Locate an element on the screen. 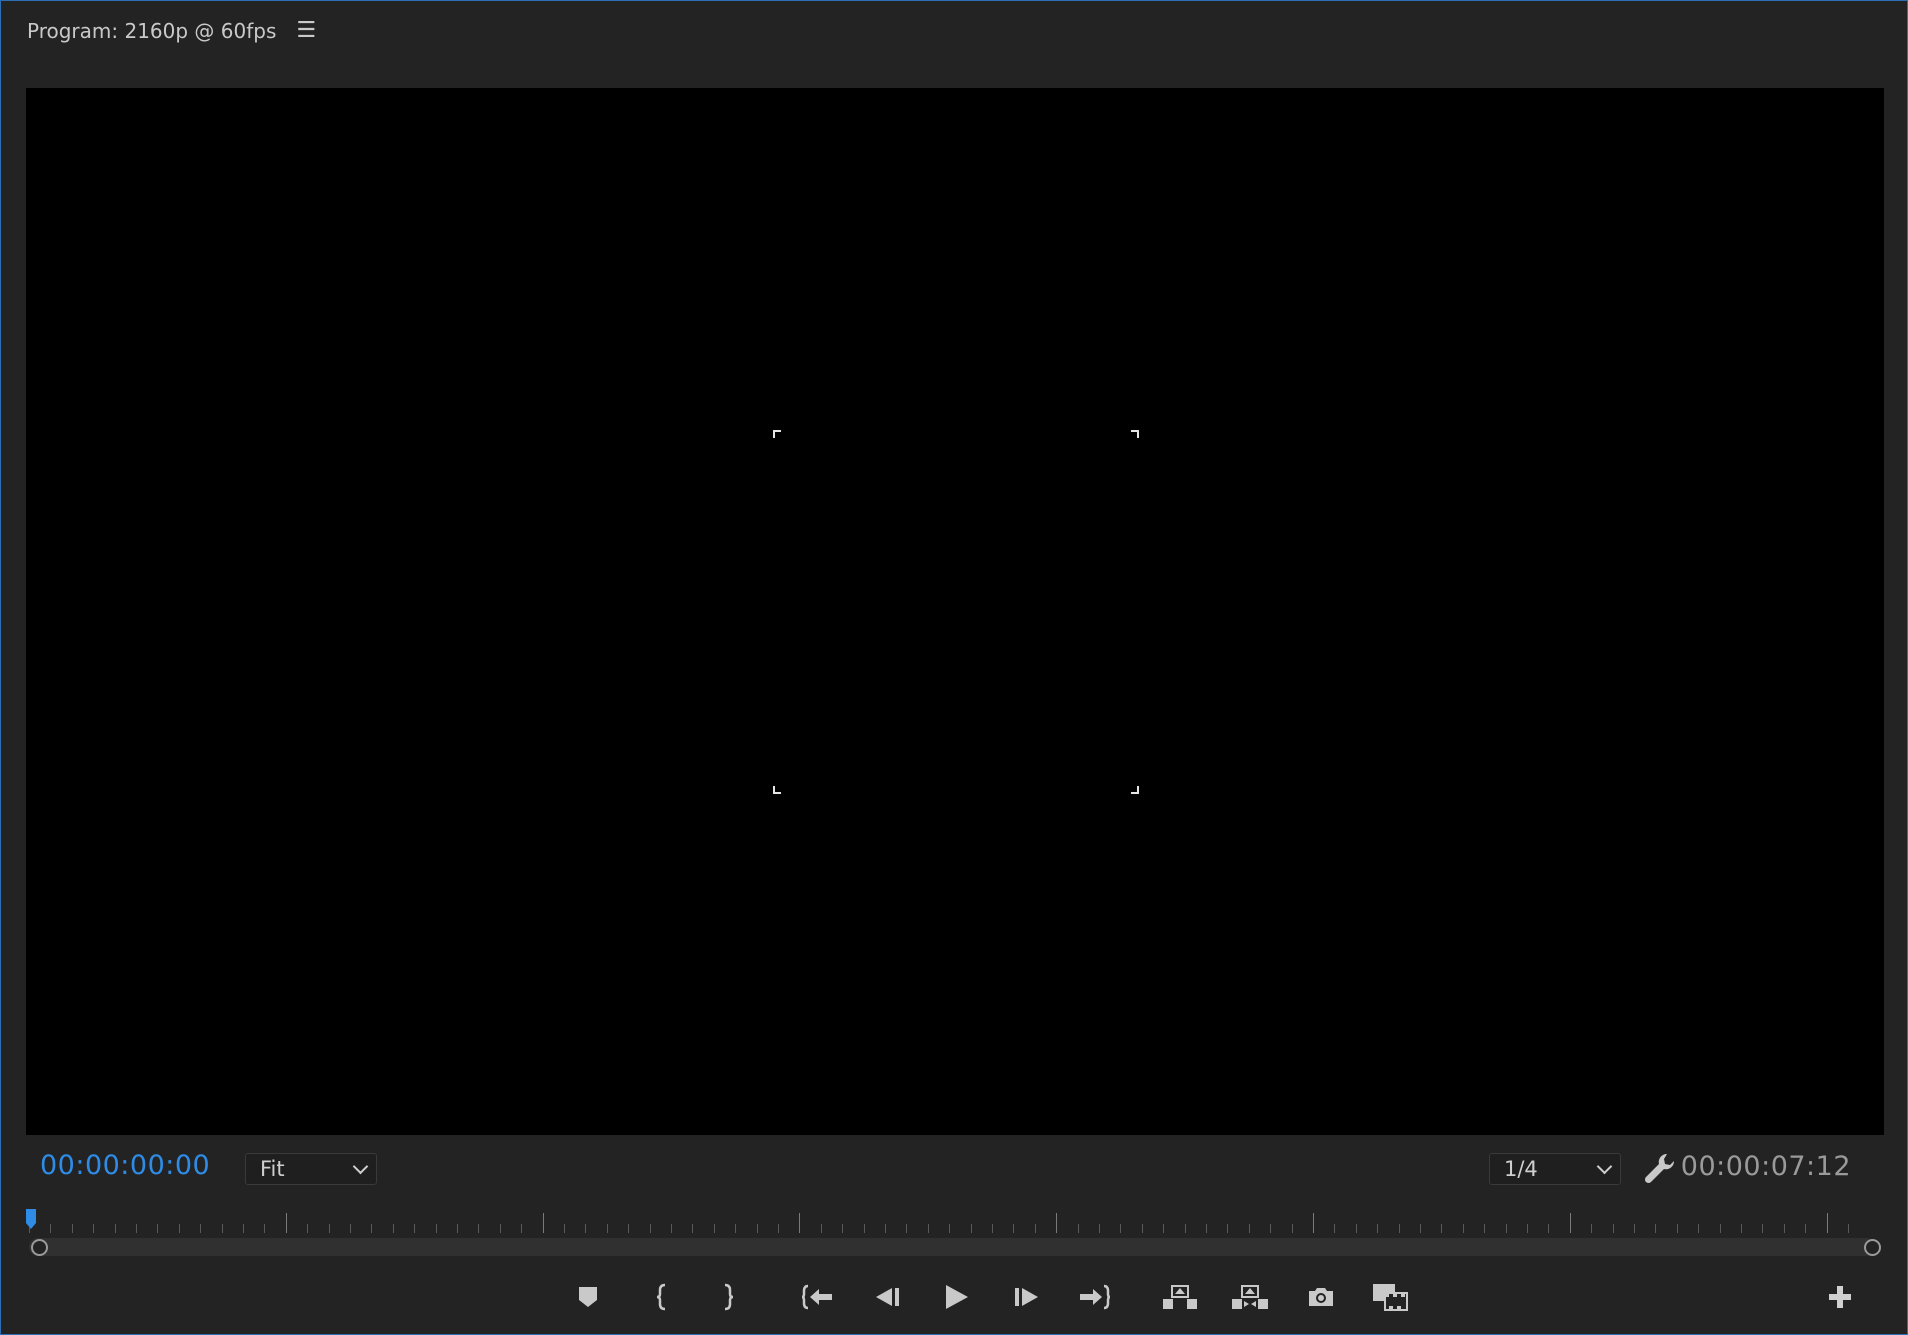  time-ruler is located at coordinates (947, 1224).